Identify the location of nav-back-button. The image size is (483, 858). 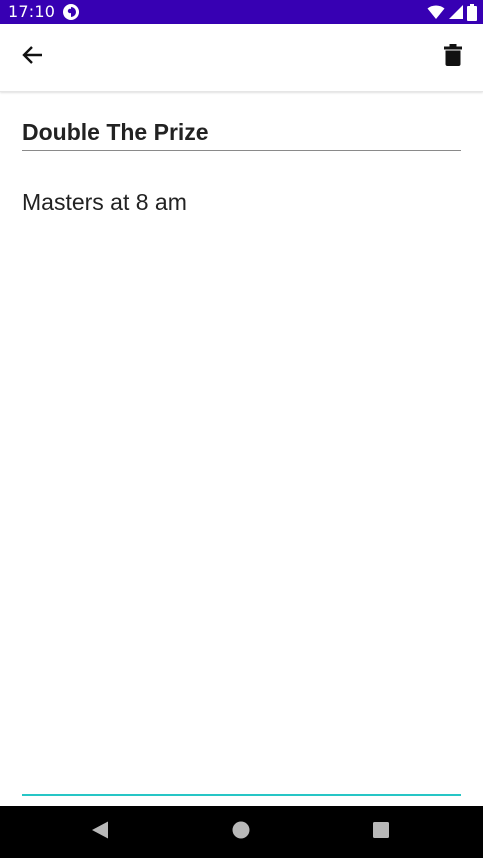
(100, 832).